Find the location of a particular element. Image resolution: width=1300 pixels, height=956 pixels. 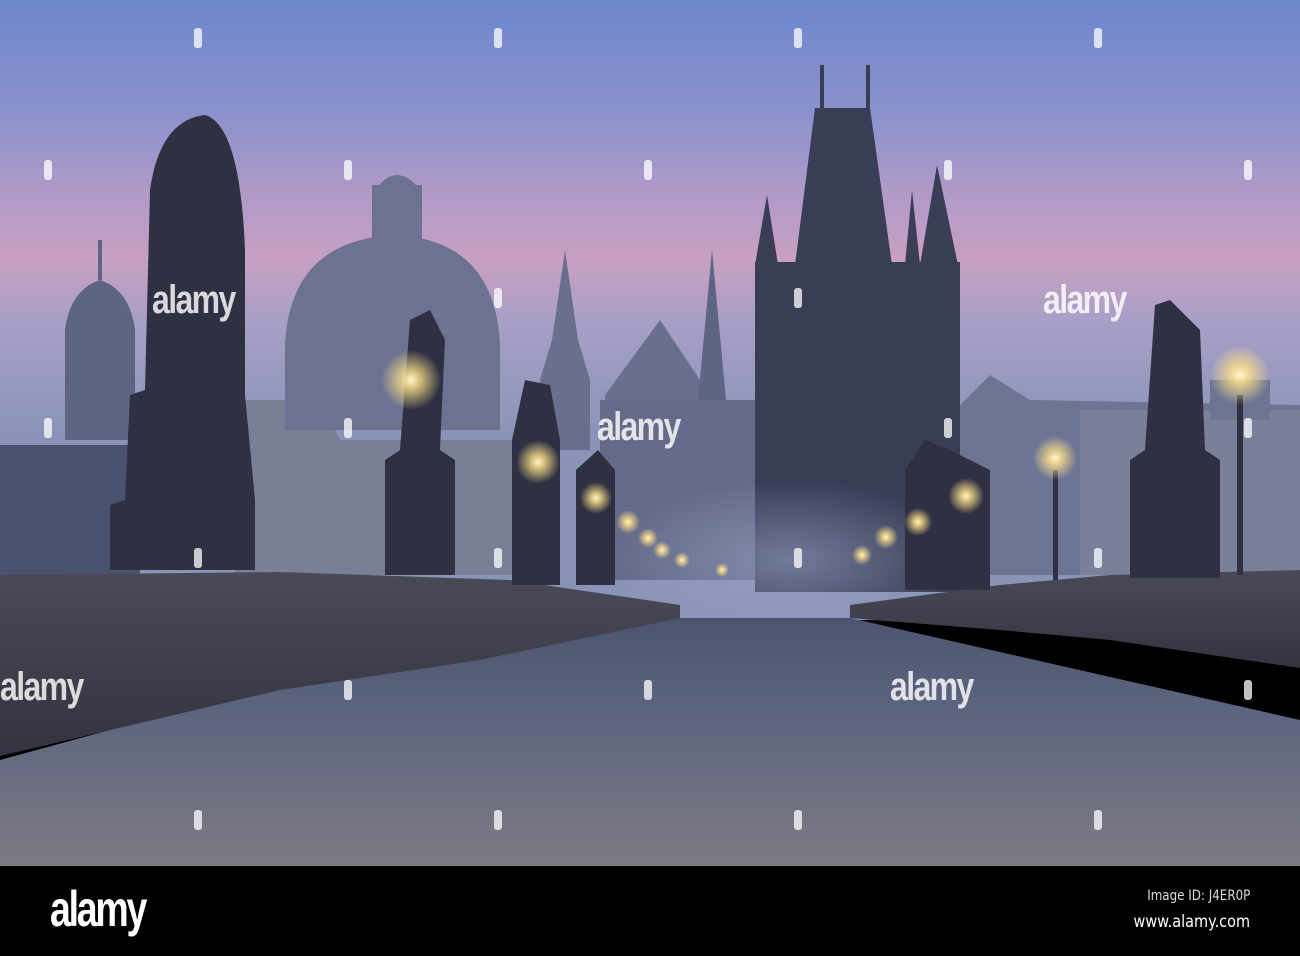

image-id: Image ID: J4ER0P is located at coordinates (1198, 896).